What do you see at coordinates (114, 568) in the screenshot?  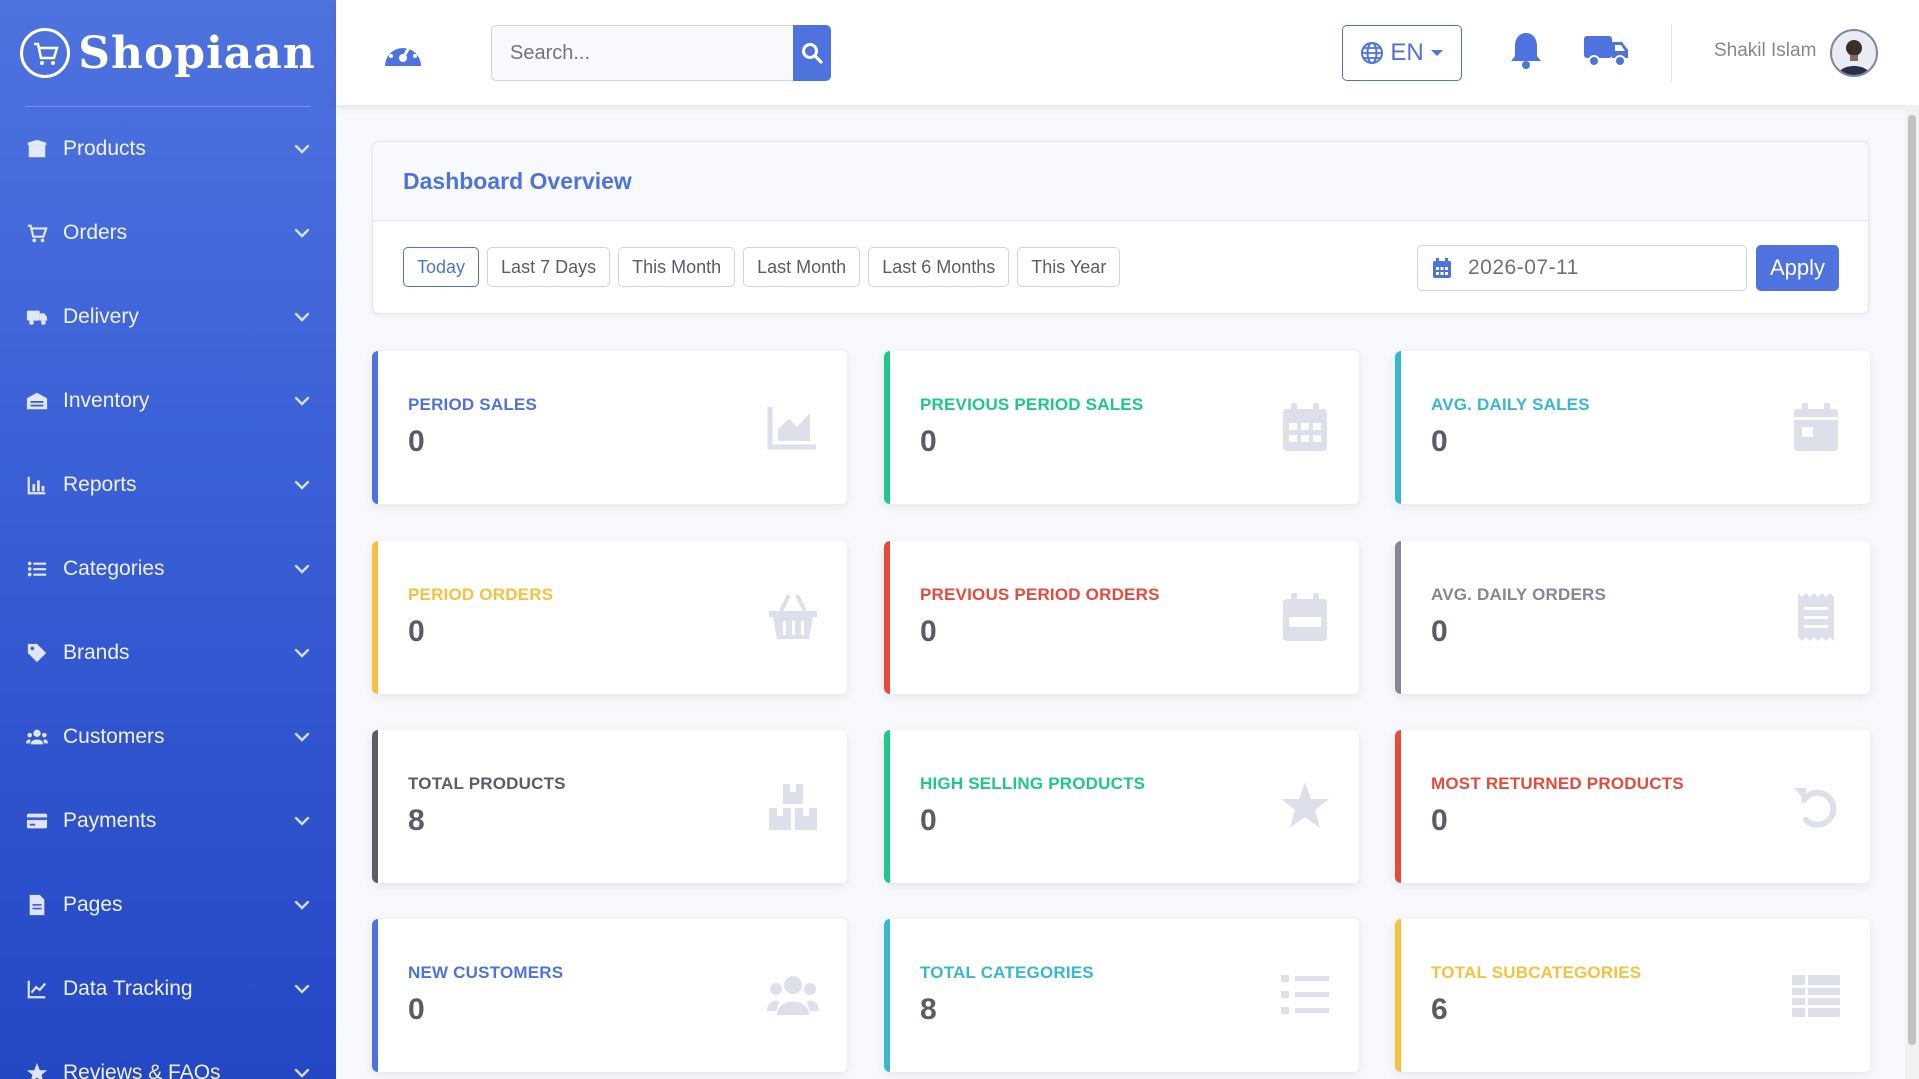 I see `sidebar-item-label: Categories` at bounding box center [114, 568].